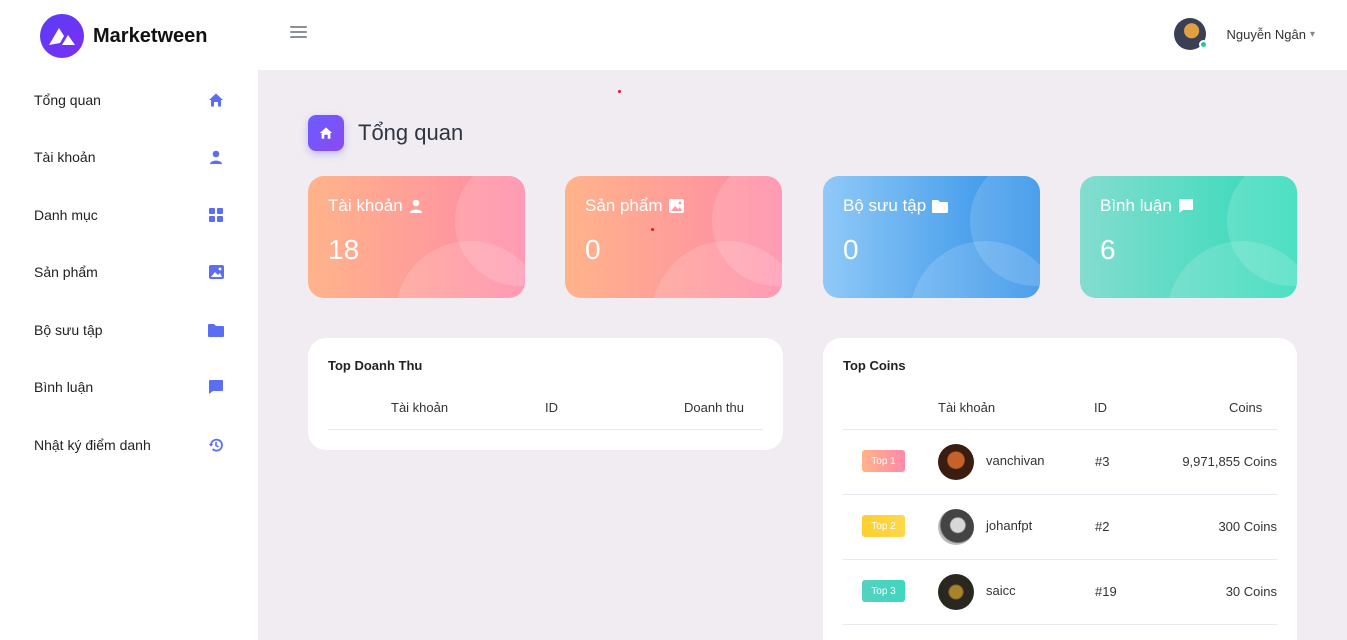 The height and width of the screenshot is (640, 1347). Describe the element at coordinates (129, 387) in the screenshot. I see `sidebar-item-comments: Bình luận` at that location.